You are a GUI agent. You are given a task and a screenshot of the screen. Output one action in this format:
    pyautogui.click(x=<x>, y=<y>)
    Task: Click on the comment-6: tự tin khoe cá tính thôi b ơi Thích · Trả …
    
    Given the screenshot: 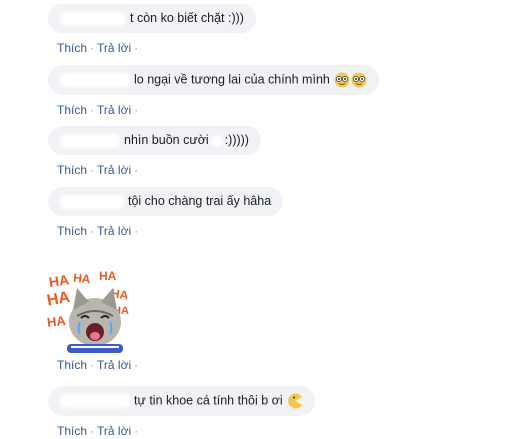 What is the action you would take?
    pyautogui.click(x=182, y=412)
    